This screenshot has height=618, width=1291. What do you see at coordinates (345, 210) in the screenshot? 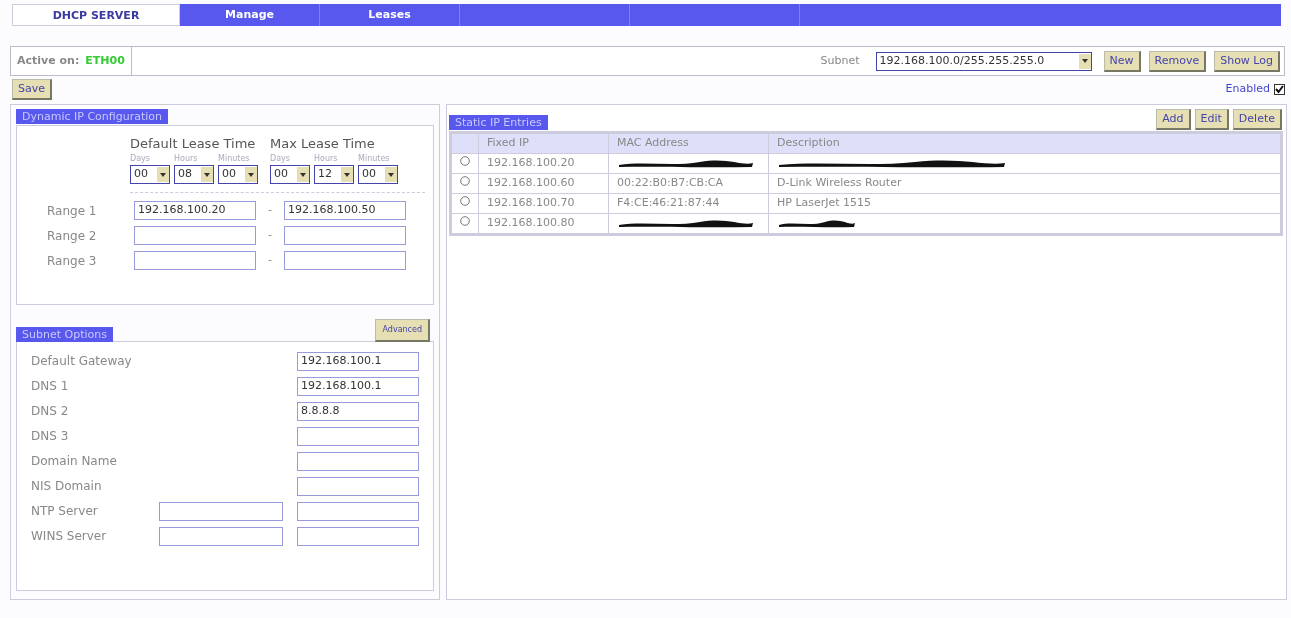
I see `input-field: 192.168.100.50` at bounding box center [345, 210].